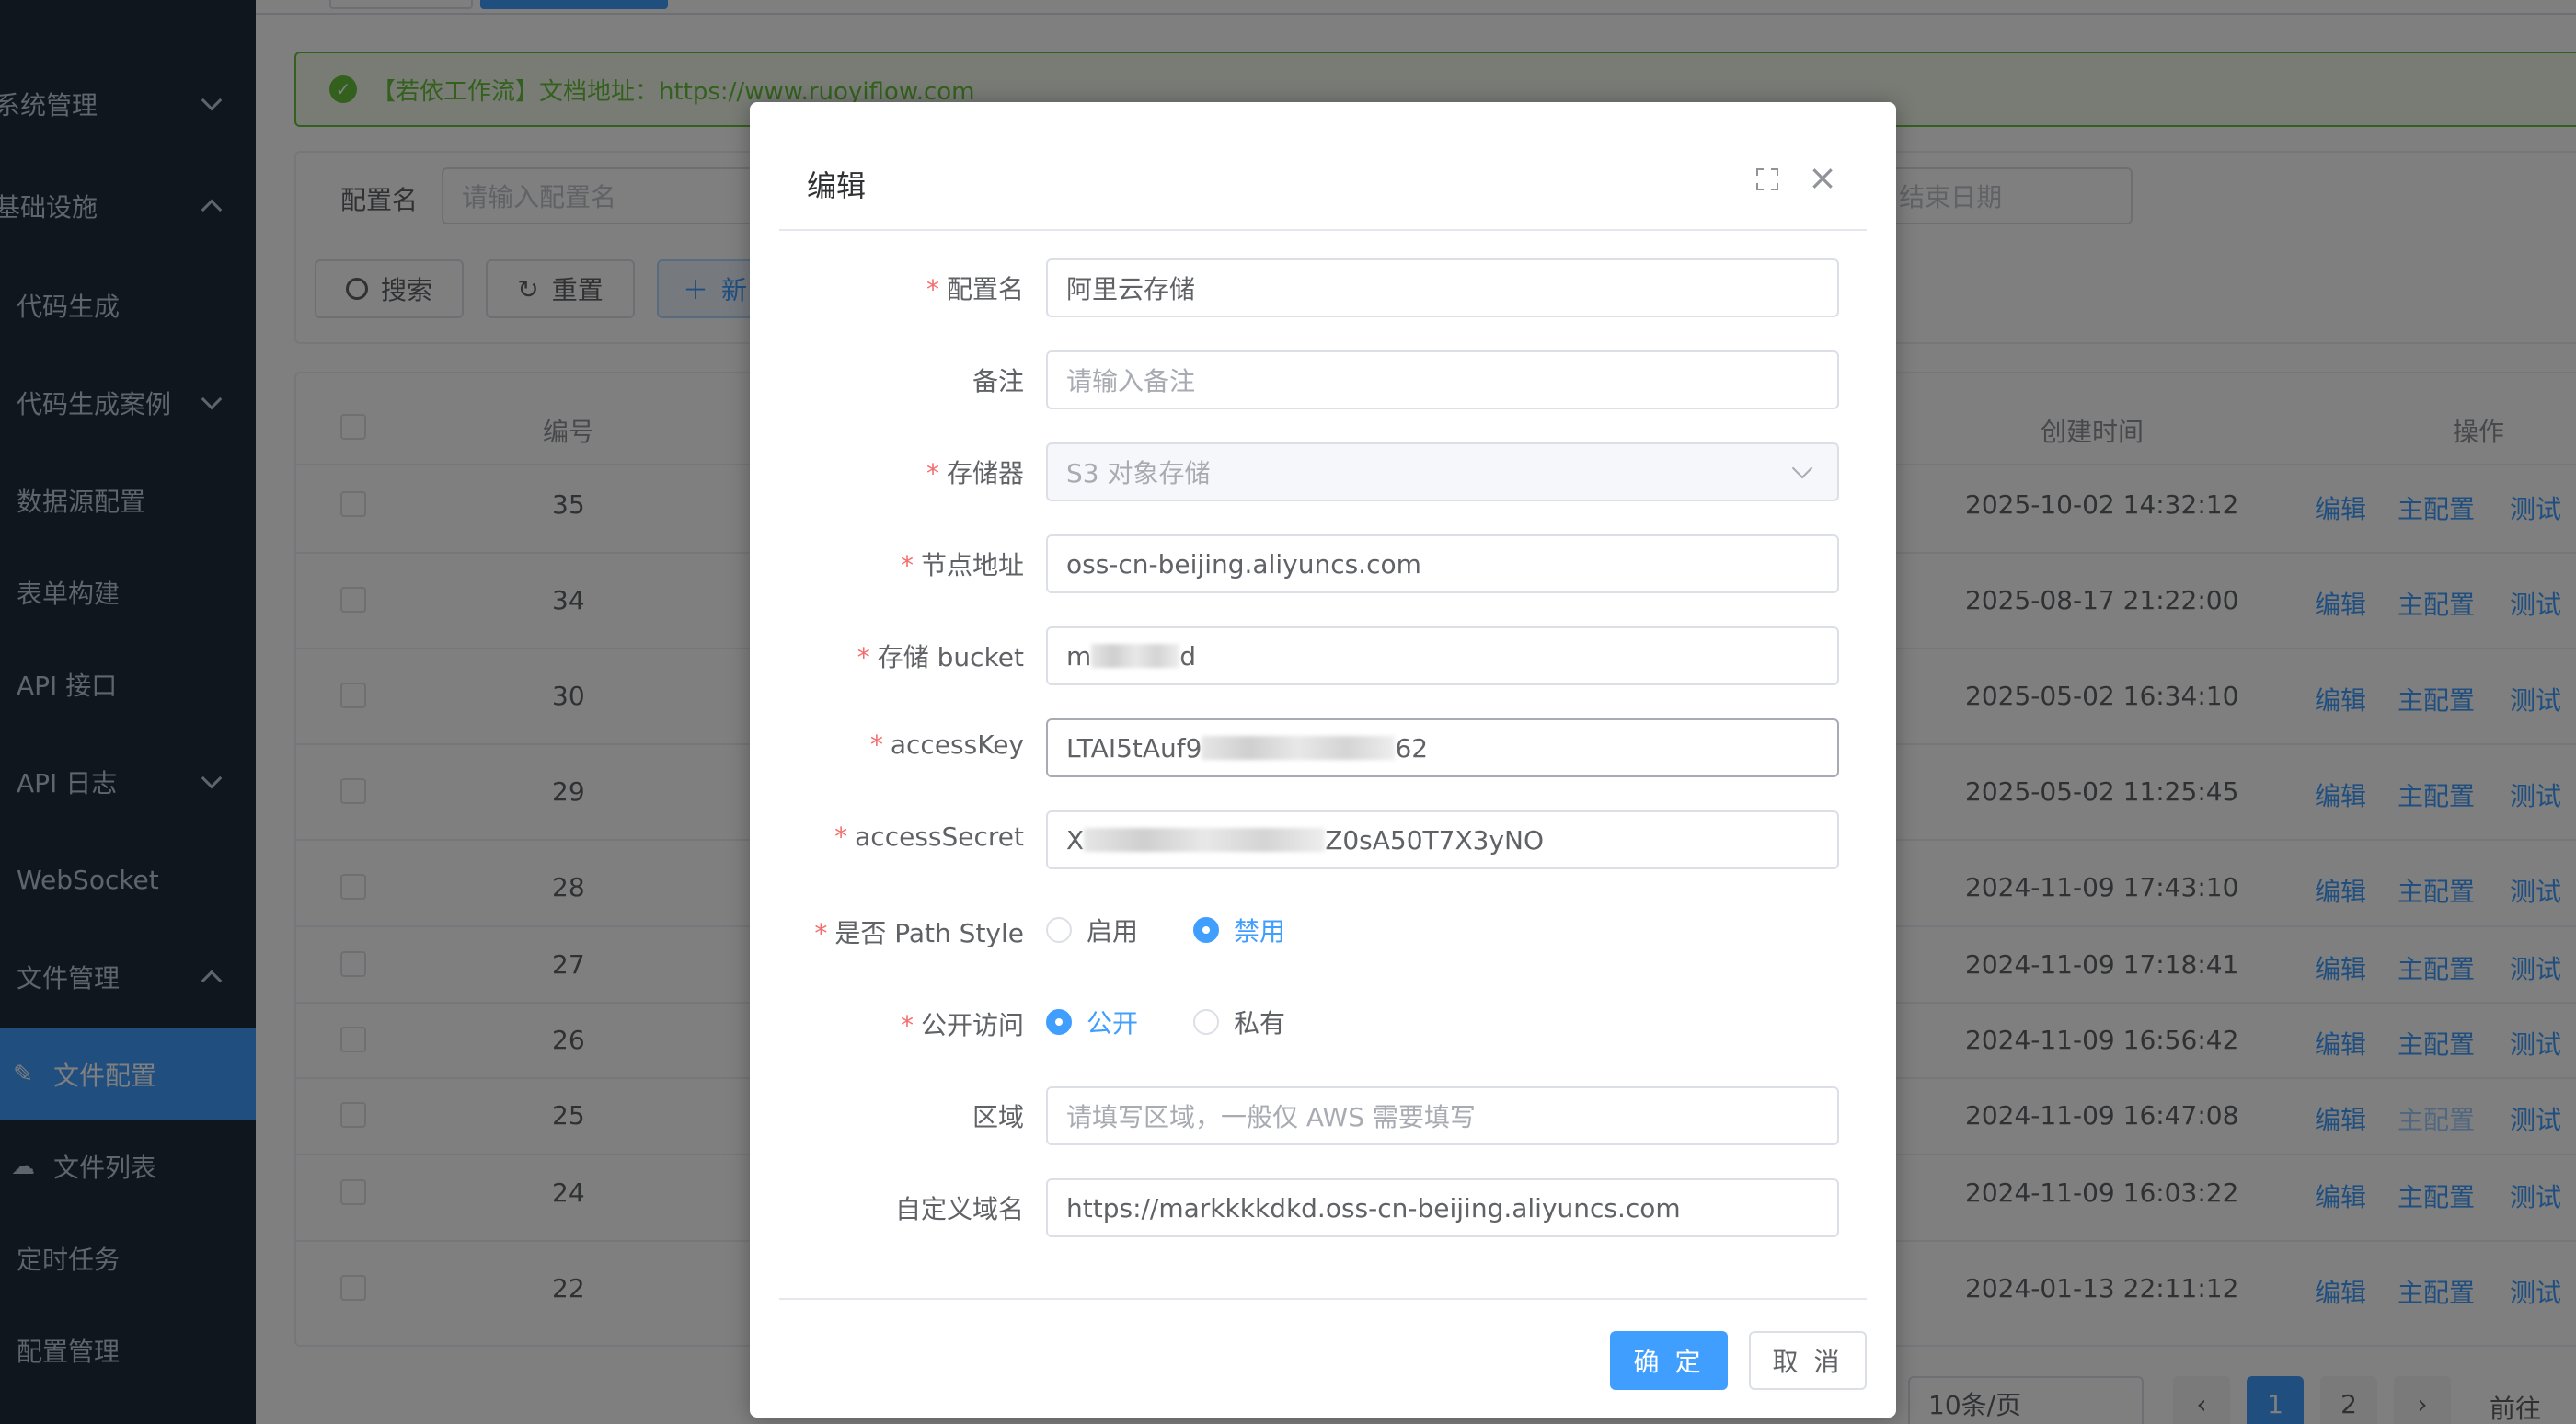  I want to click on bucket-input: md, so click(1442, 655).